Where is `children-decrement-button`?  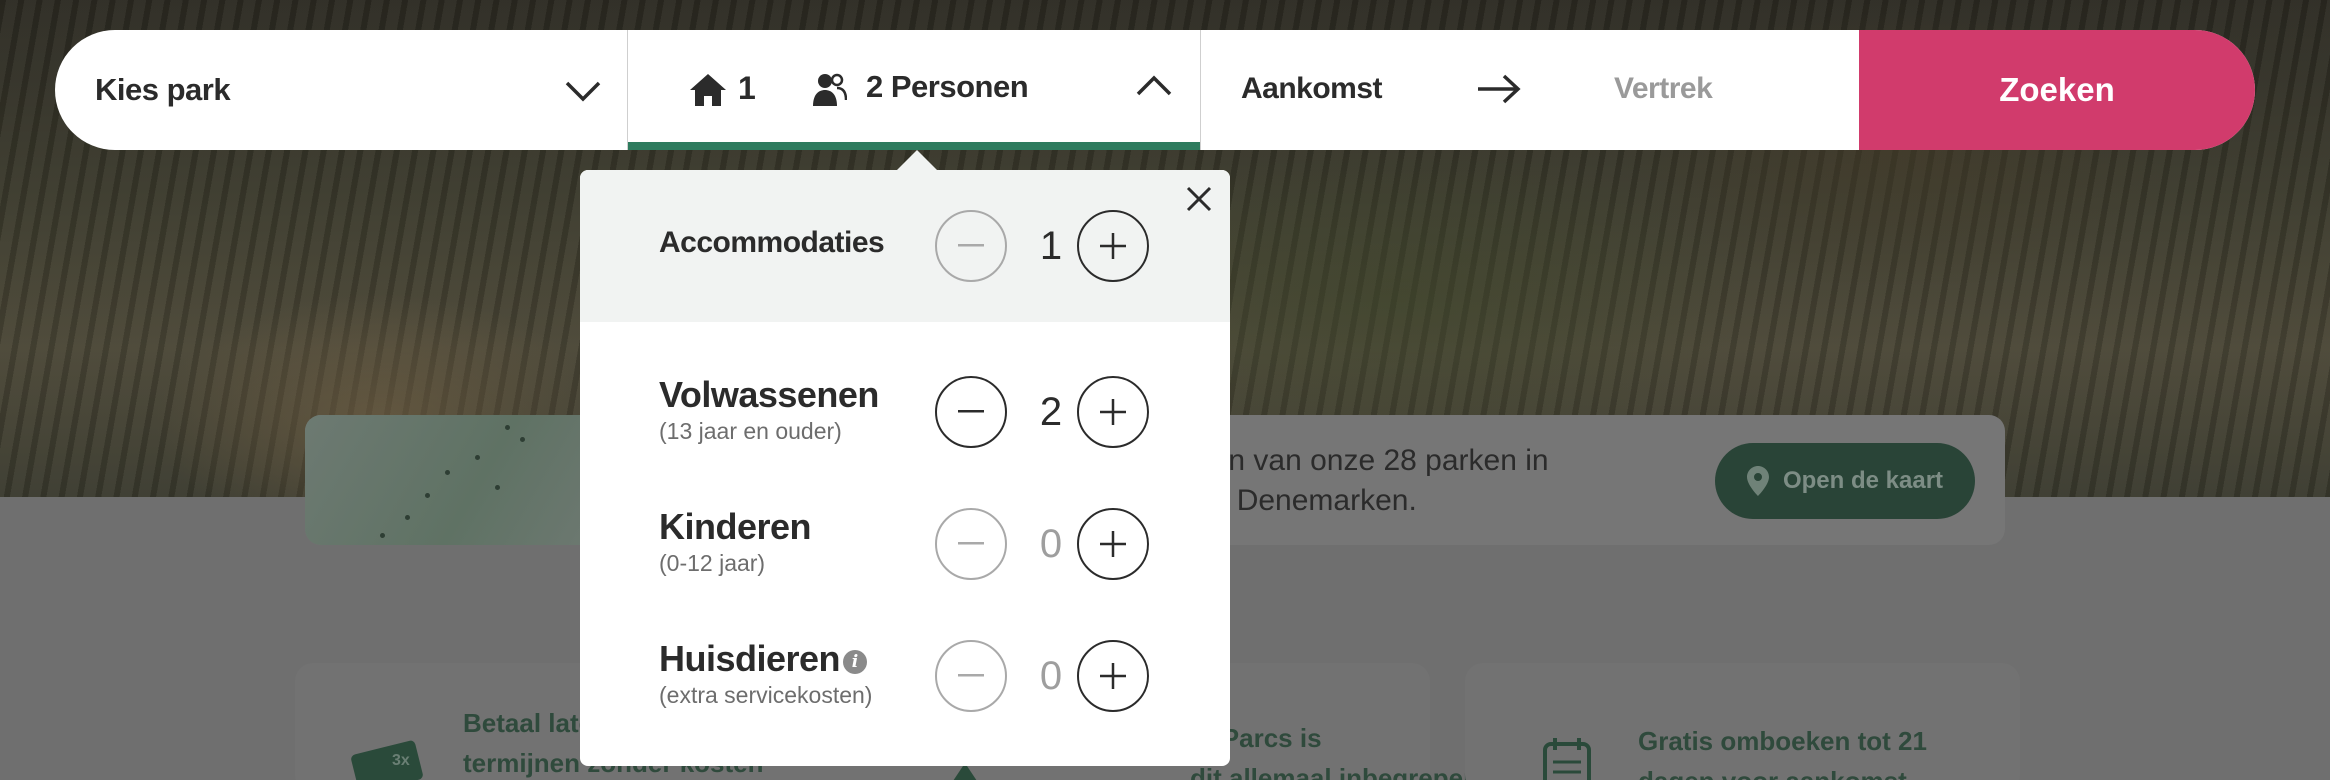
children-decrement-button is located at coordinates (971, 544).